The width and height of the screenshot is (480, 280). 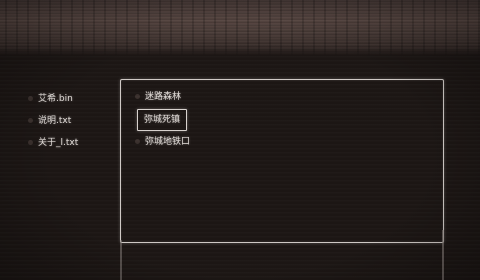 I want to click on choice-mi-cheng-di-tie-kou: 弥城地铁口, so click(x=163, y=142).